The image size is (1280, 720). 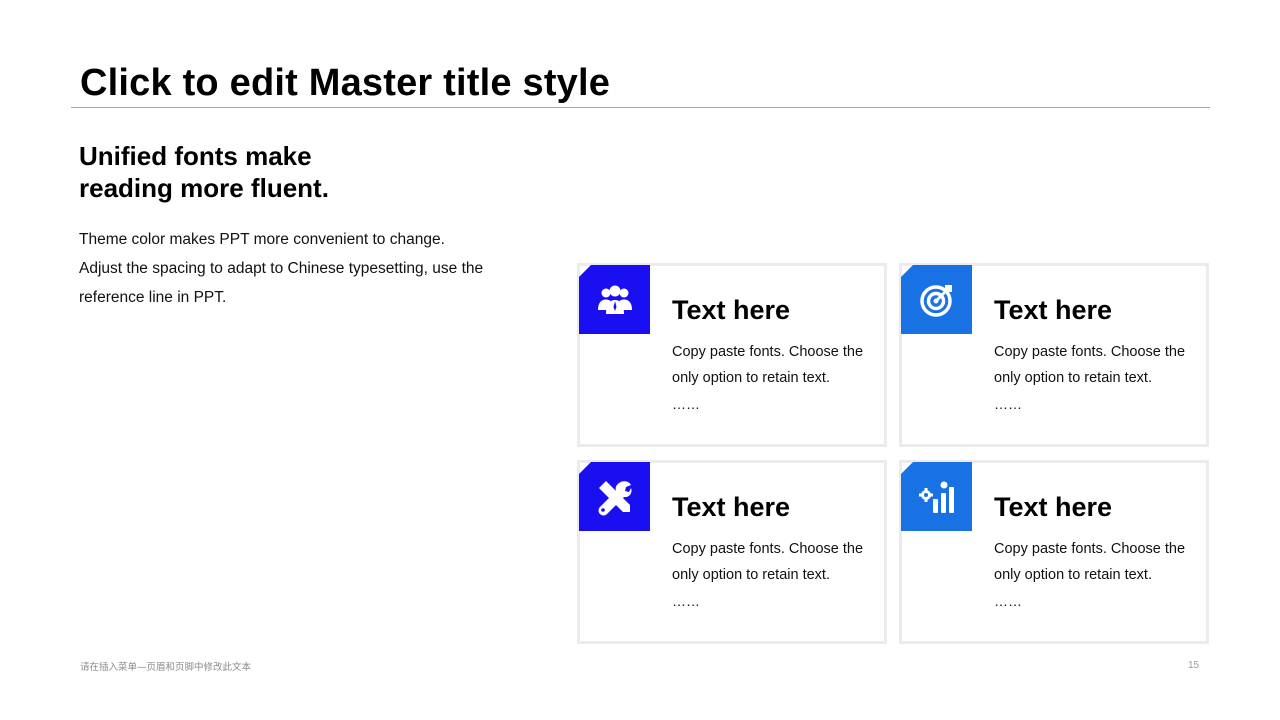 I want to click on target-icon, so click(x=935, y=300).